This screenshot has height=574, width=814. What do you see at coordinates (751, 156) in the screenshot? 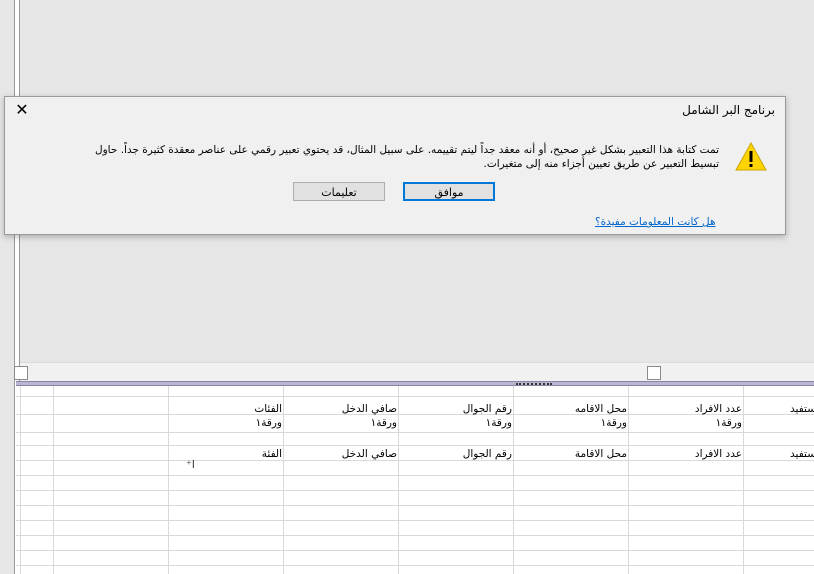
I see `warning-icon` at bounding box center [751, 156].